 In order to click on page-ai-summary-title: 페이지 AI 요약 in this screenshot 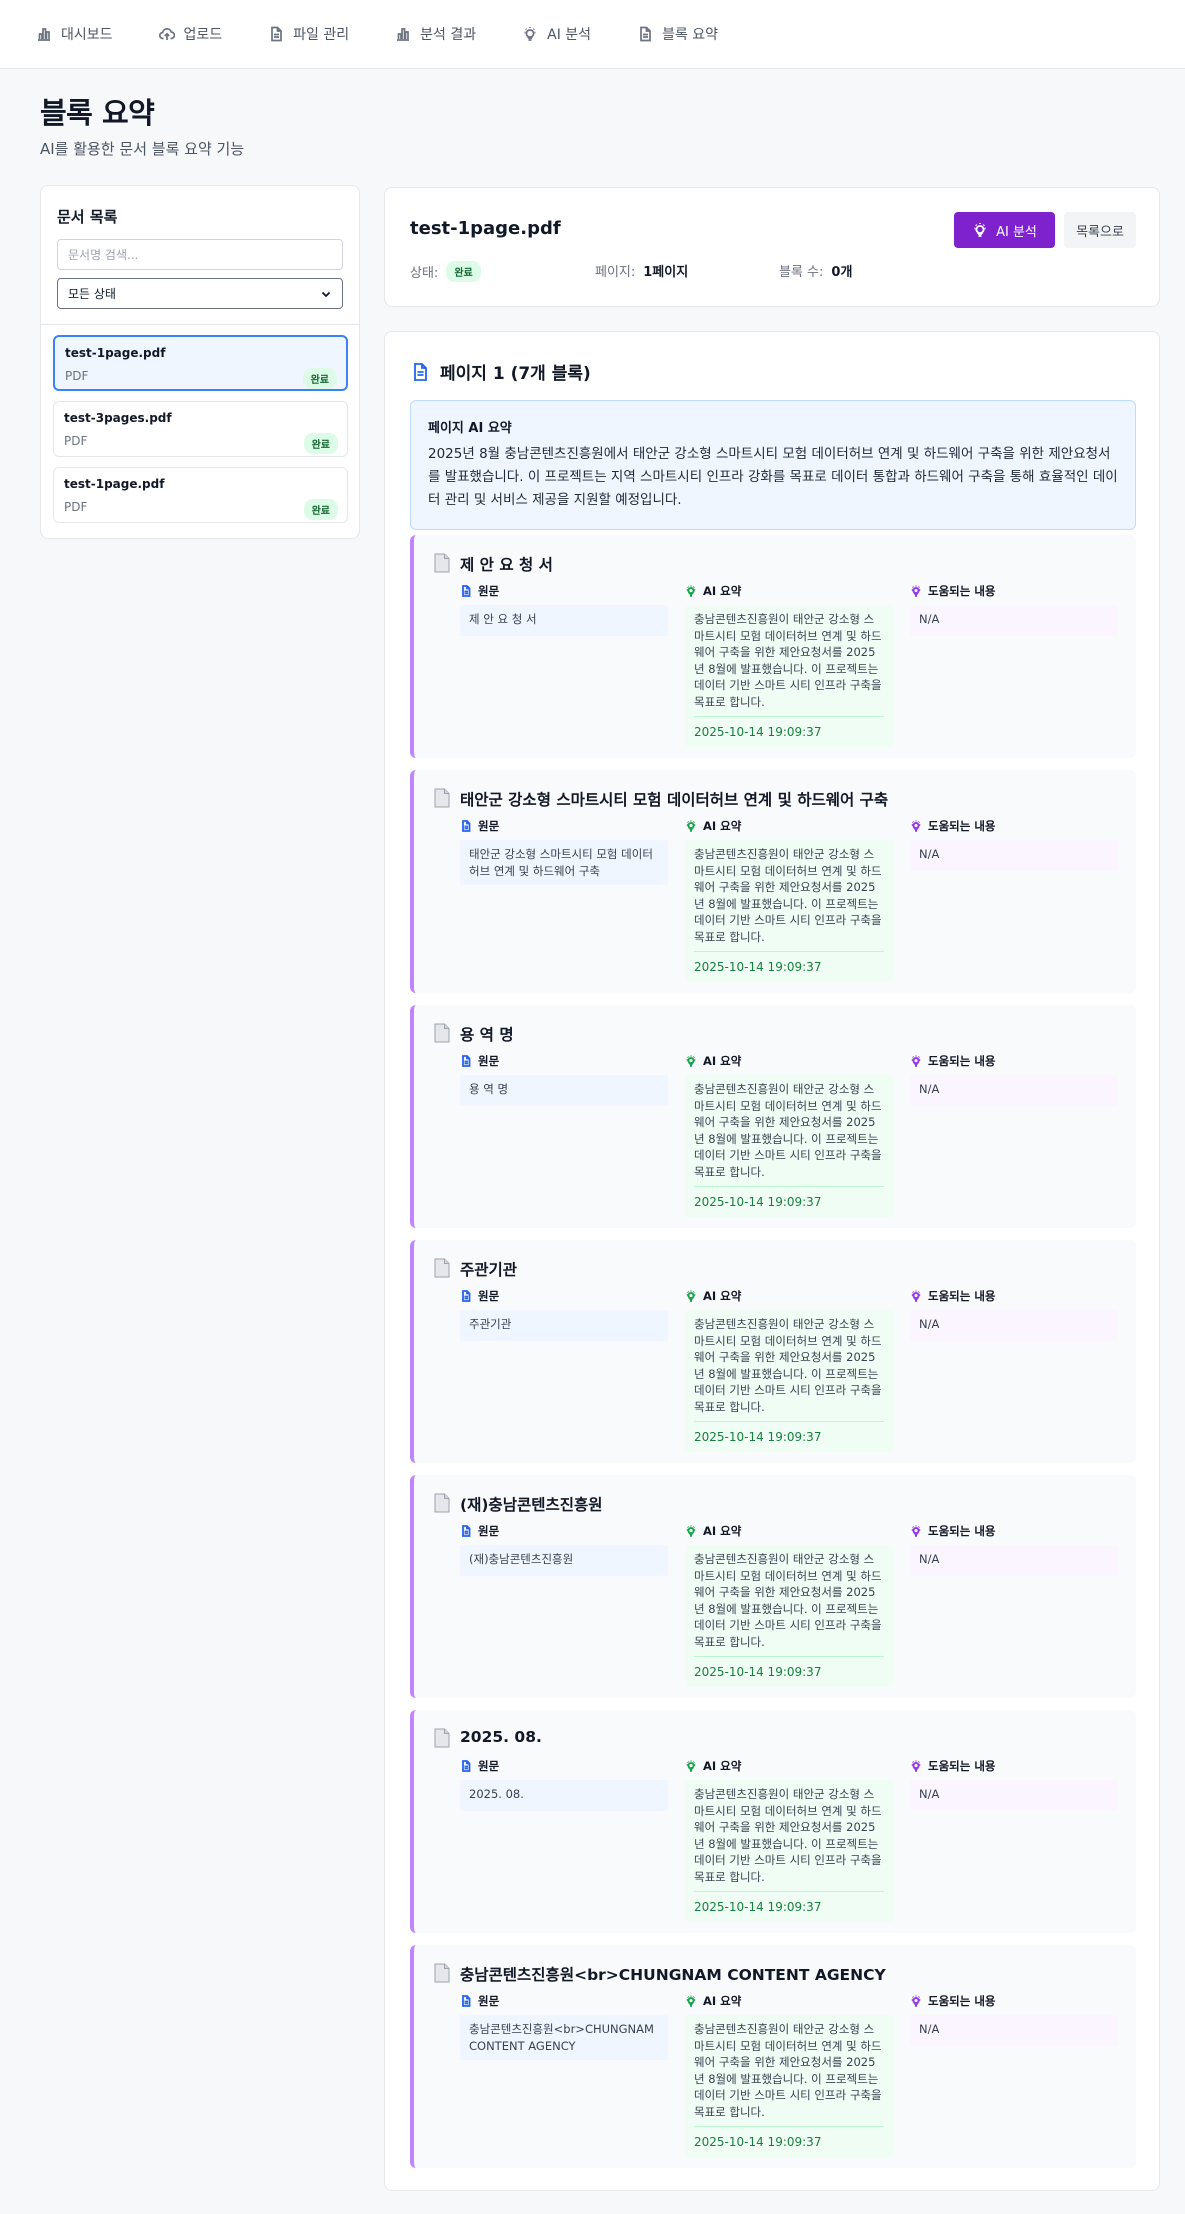, I will do `click(470, 428)`.